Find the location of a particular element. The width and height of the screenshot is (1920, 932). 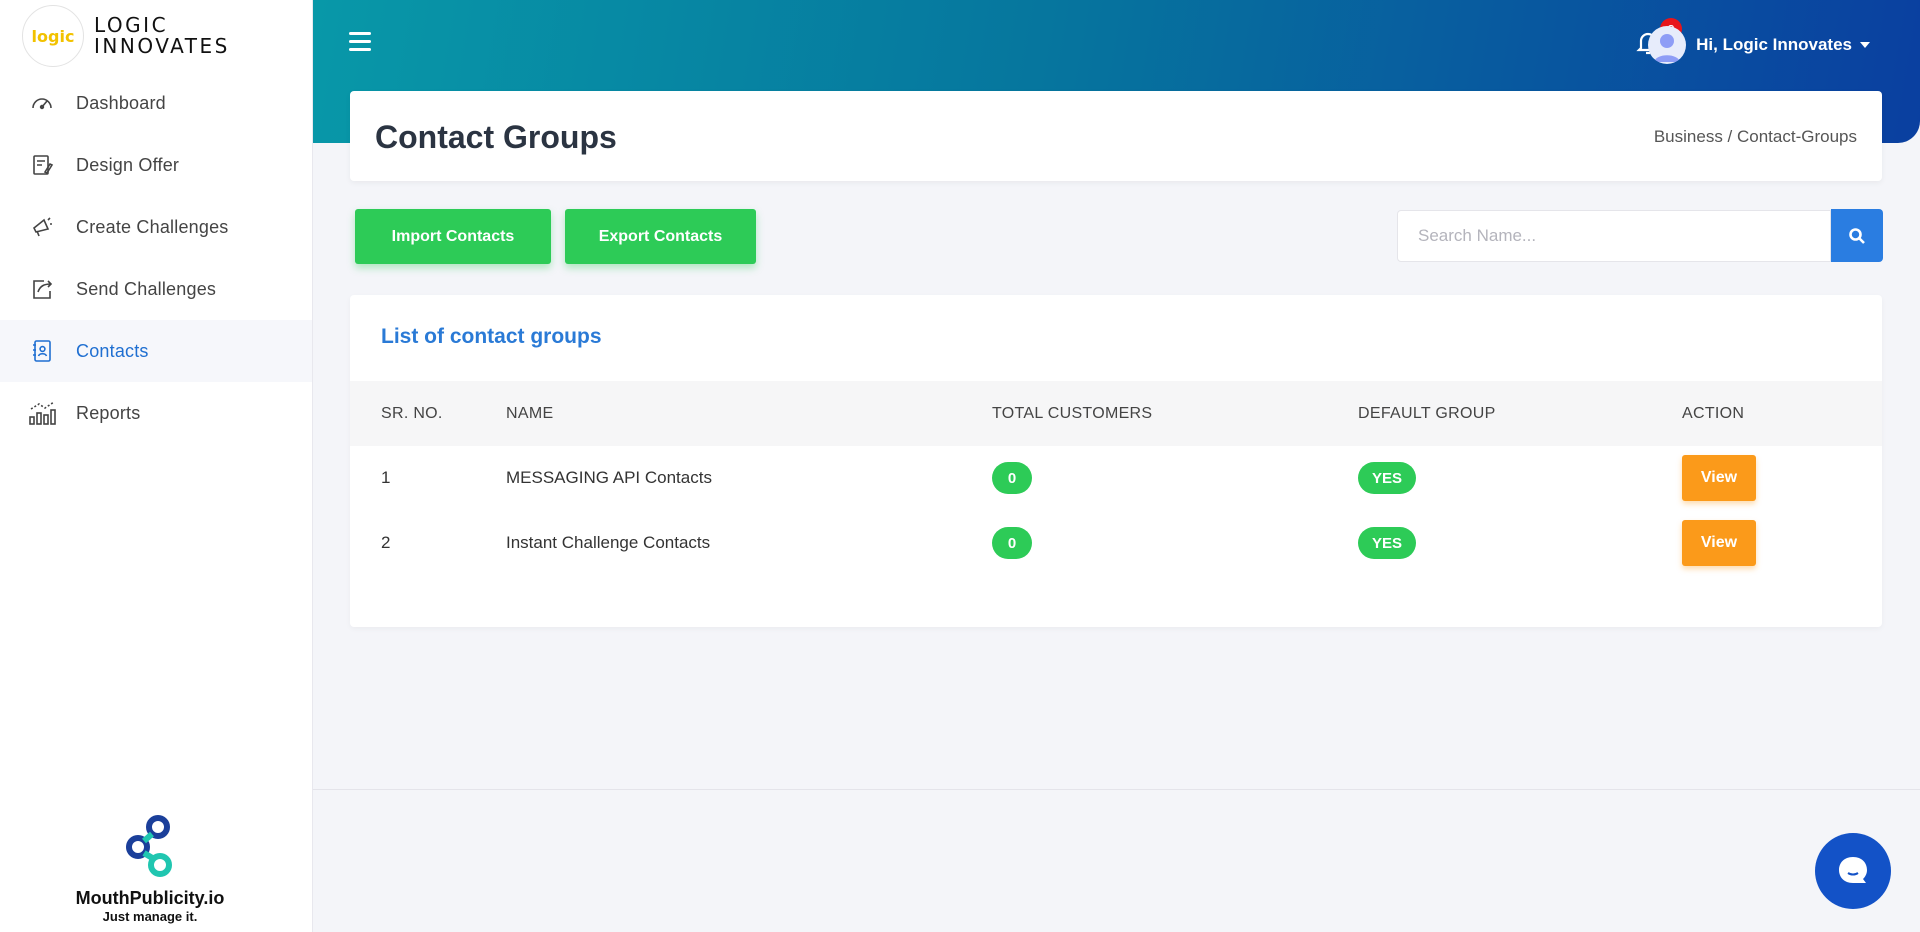

sidebar-item-dashboard: Dashboard is located at coordinates (156, 103).